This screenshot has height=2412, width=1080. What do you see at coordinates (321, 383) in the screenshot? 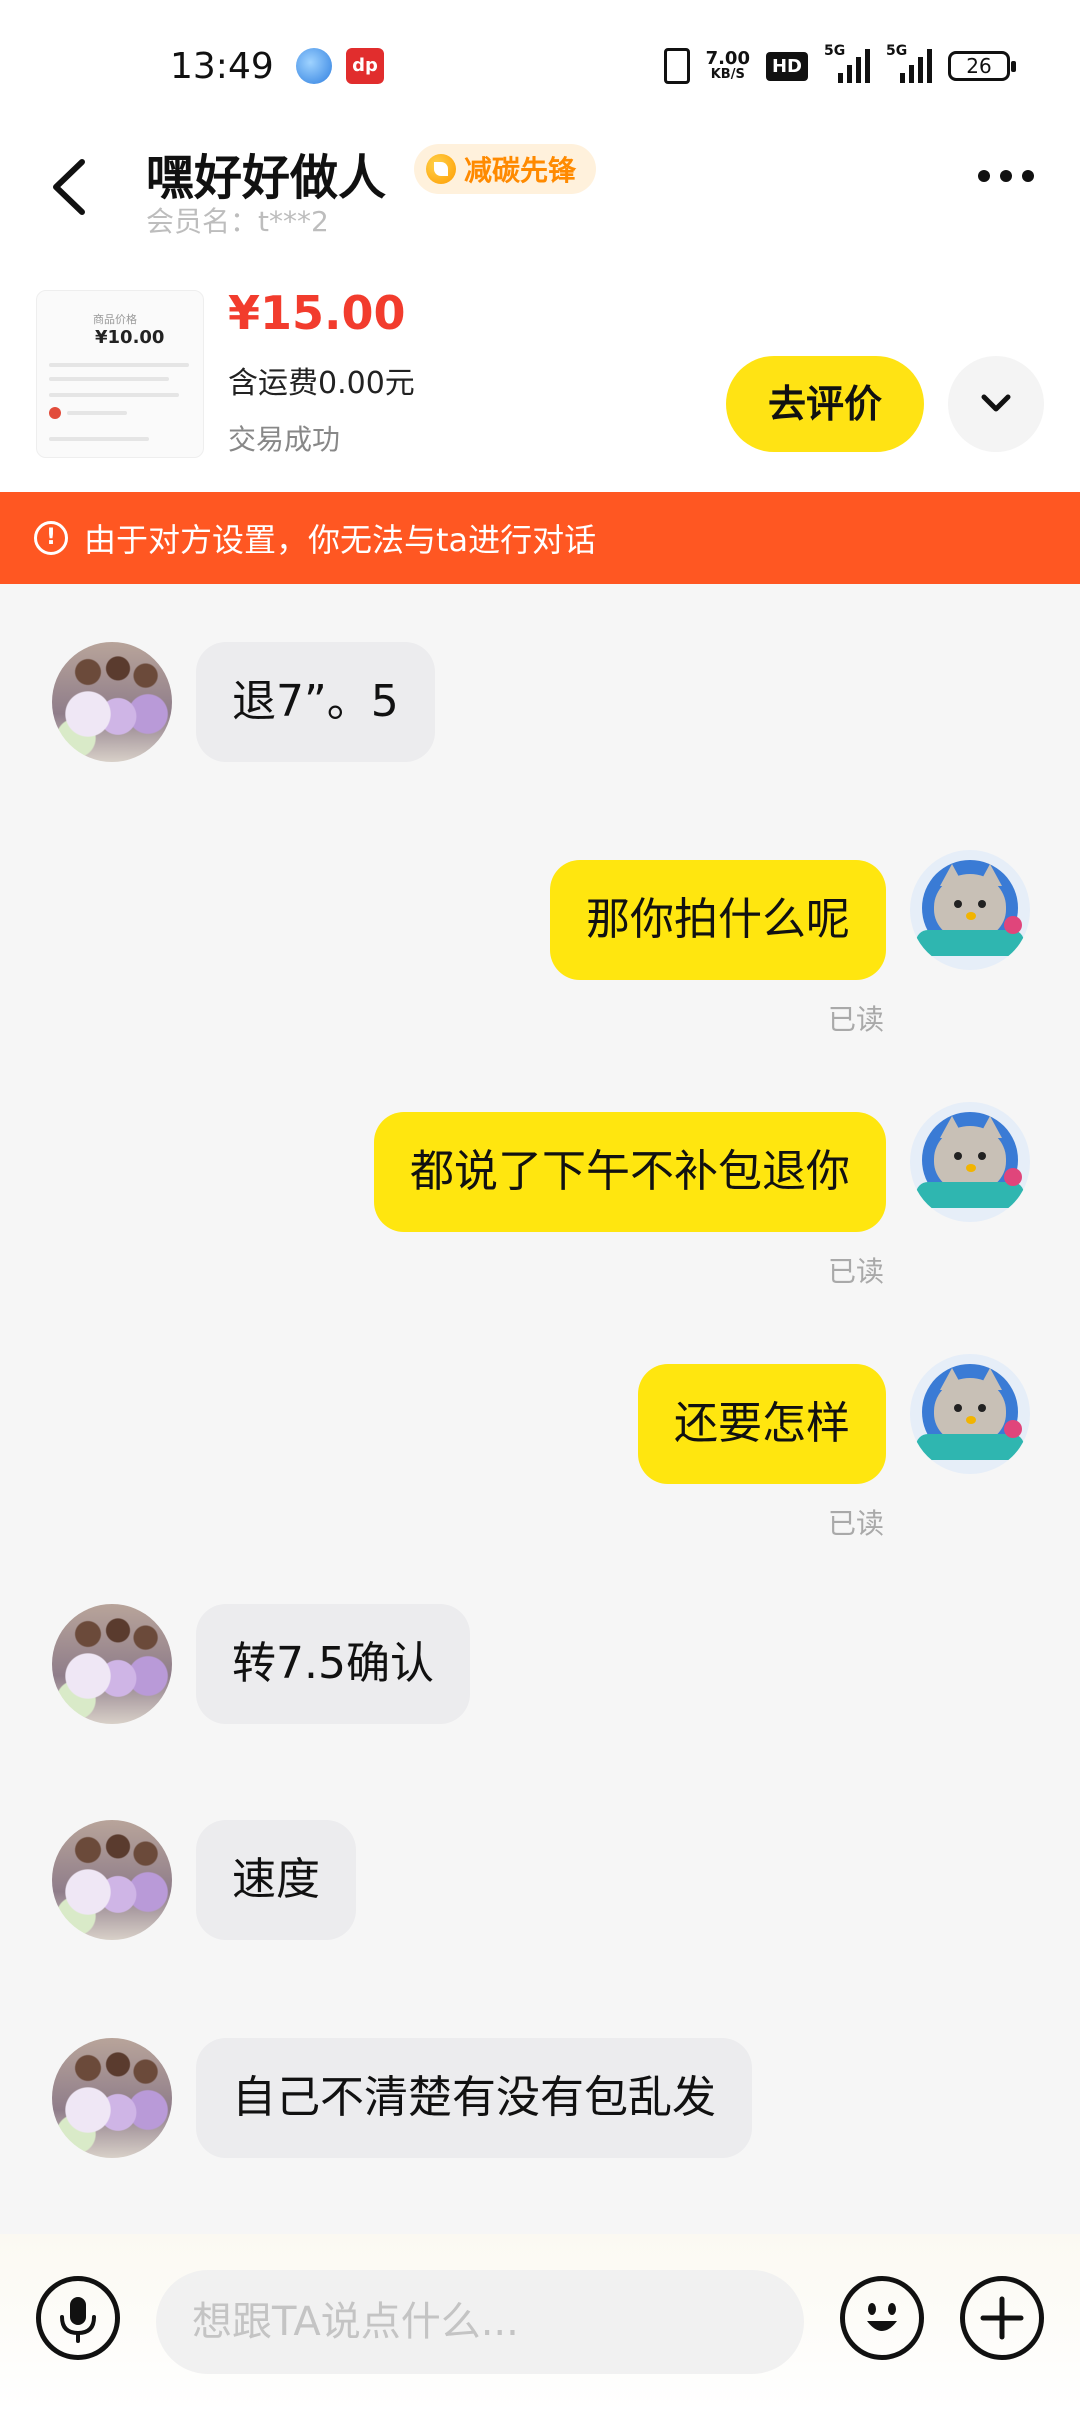
I see `order-shipping: 含运费0.00元` at bounding box center [321, 383].